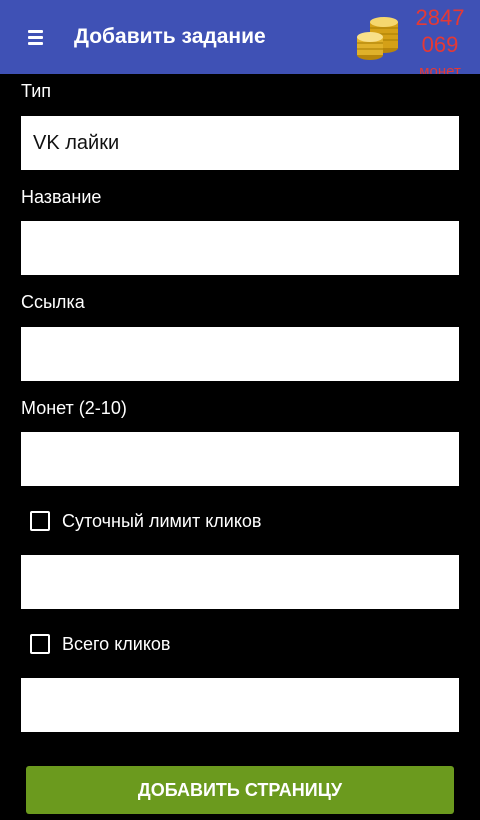 The height and width of the screenshot is (820, 480). What do you see at coordinates (40, 644) in the screenshot?
I see `total-clicks-checkbox` at bounding box center [40, 644].